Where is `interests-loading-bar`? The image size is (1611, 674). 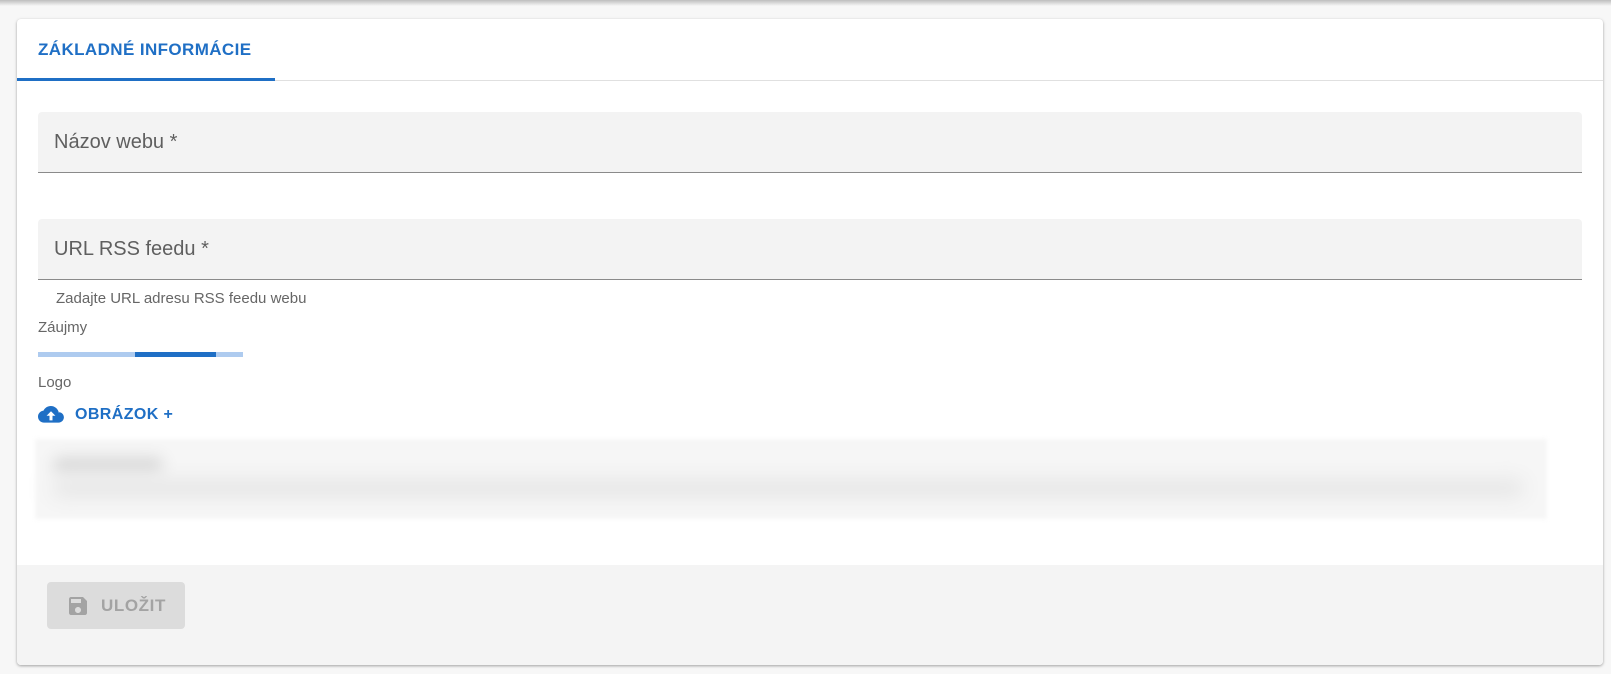 interests-loading-bar is located at coordinates (175, 354).